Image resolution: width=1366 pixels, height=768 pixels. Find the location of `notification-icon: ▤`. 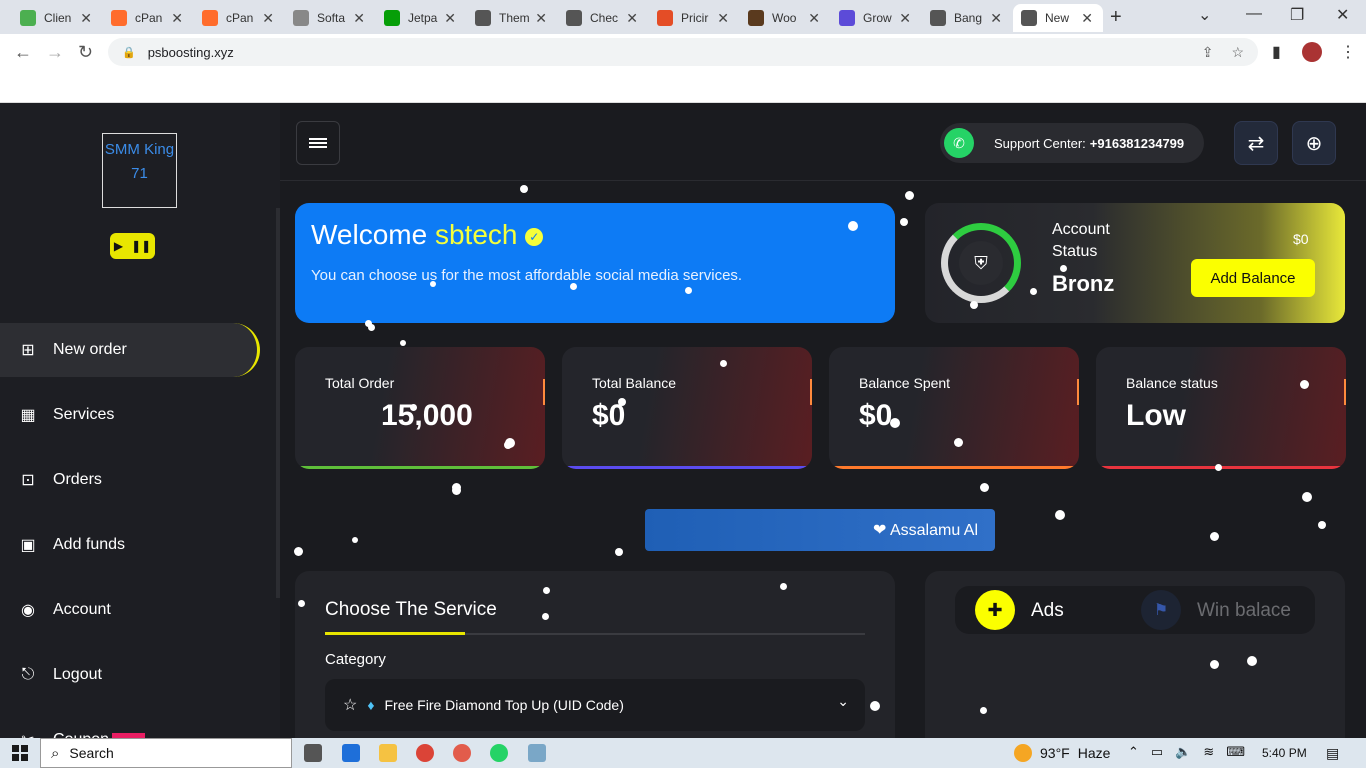

notification-icon: ▤ is located at coordinates (1332, 753).